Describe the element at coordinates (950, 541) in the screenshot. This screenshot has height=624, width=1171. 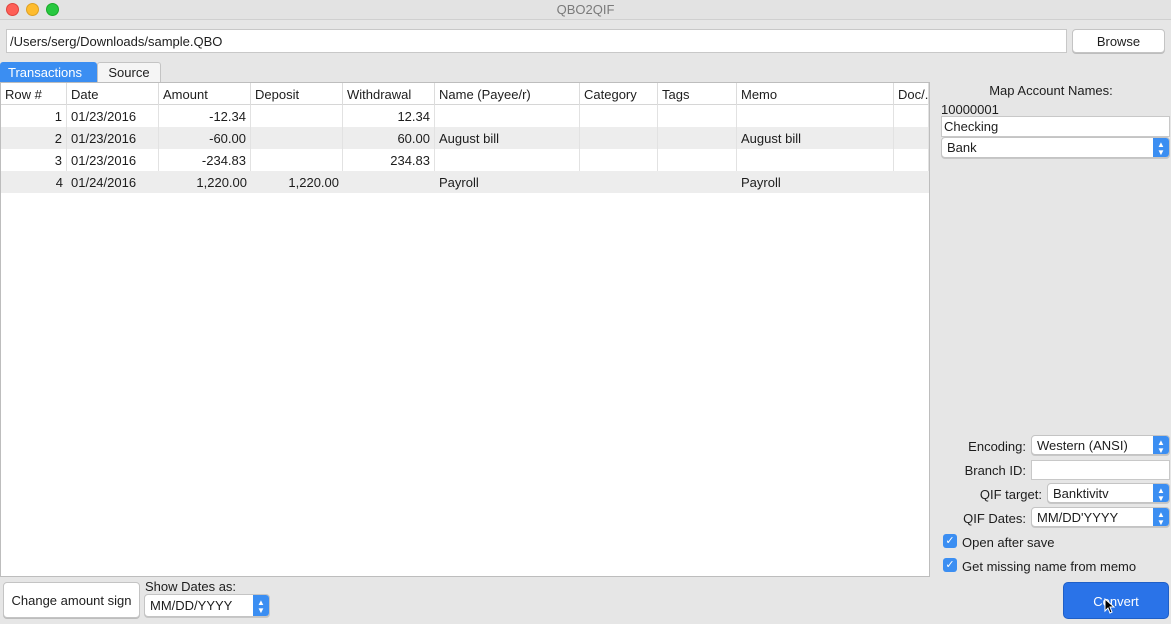
I see `open-after-save-checkbox: ✓` at that location.